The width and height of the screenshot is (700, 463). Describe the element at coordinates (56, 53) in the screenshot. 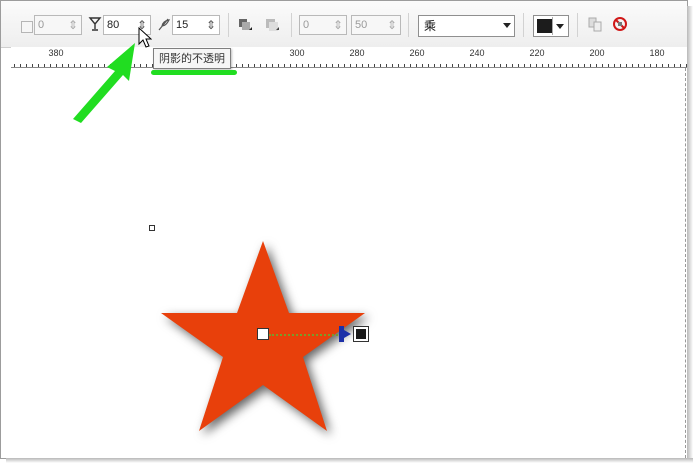

I see `ruler-label: 380` at that location.